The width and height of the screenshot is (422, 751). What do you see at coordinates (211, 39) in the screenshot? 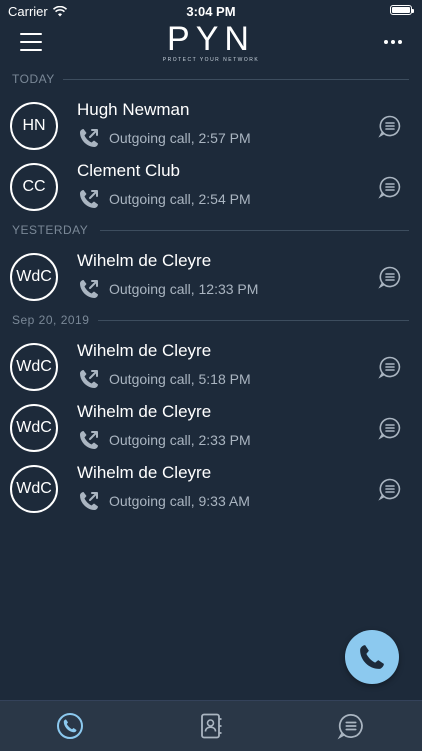
I see `logo-text: PYN` at bounding box center [211, 39].